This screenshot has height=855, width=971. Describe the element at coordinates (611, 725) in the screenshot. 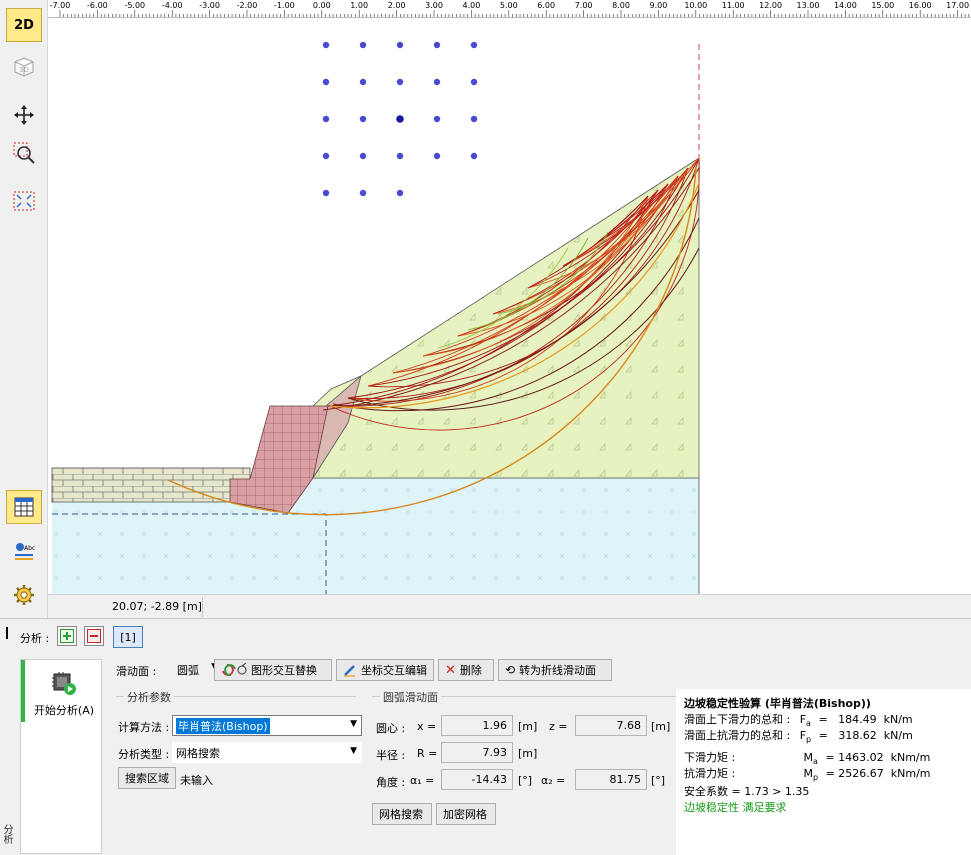

I see `center-z-field: 7.68` at that location.